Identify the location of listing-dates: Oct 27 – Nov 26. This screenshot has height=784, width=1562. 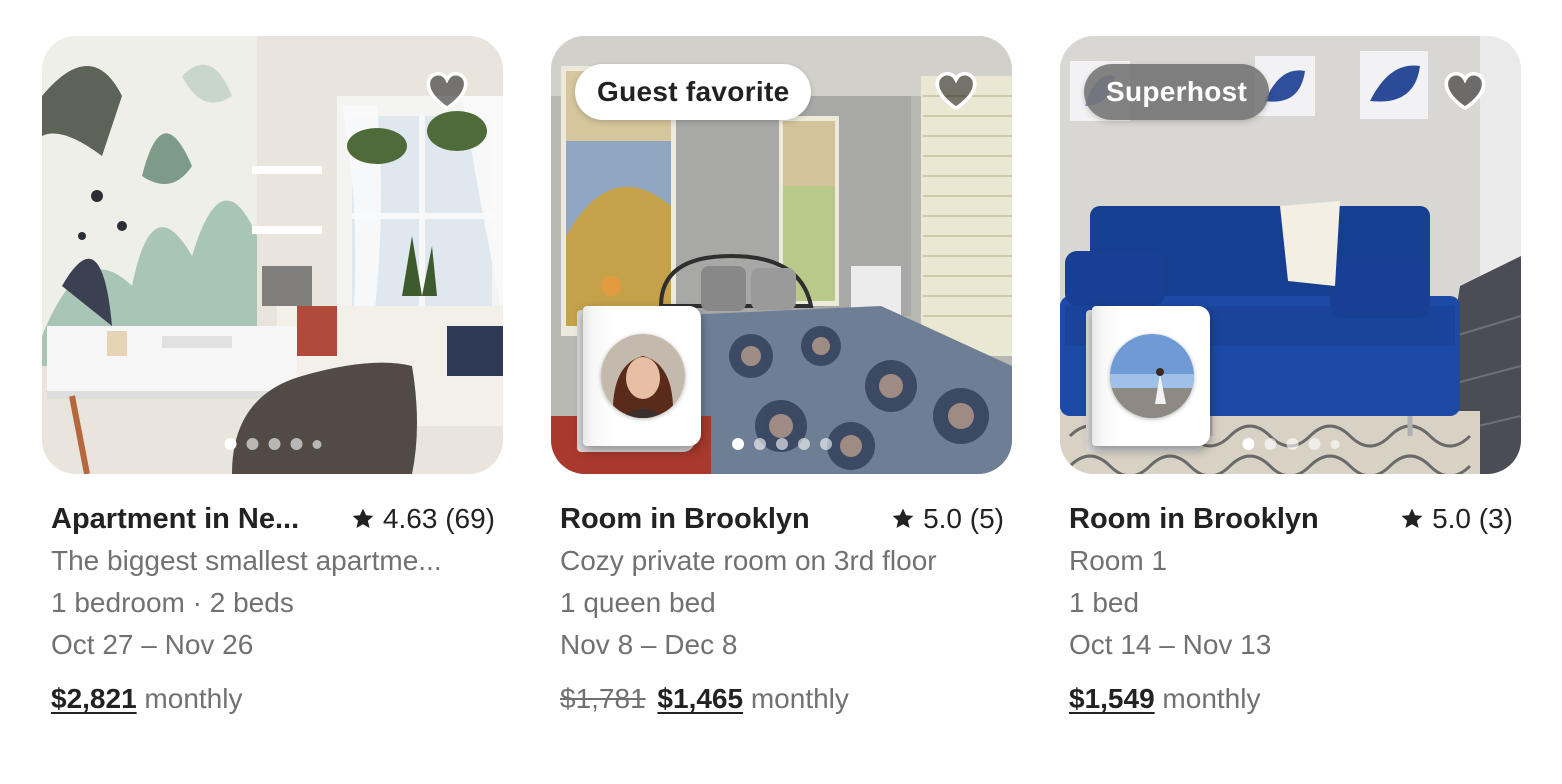
(152, 644).